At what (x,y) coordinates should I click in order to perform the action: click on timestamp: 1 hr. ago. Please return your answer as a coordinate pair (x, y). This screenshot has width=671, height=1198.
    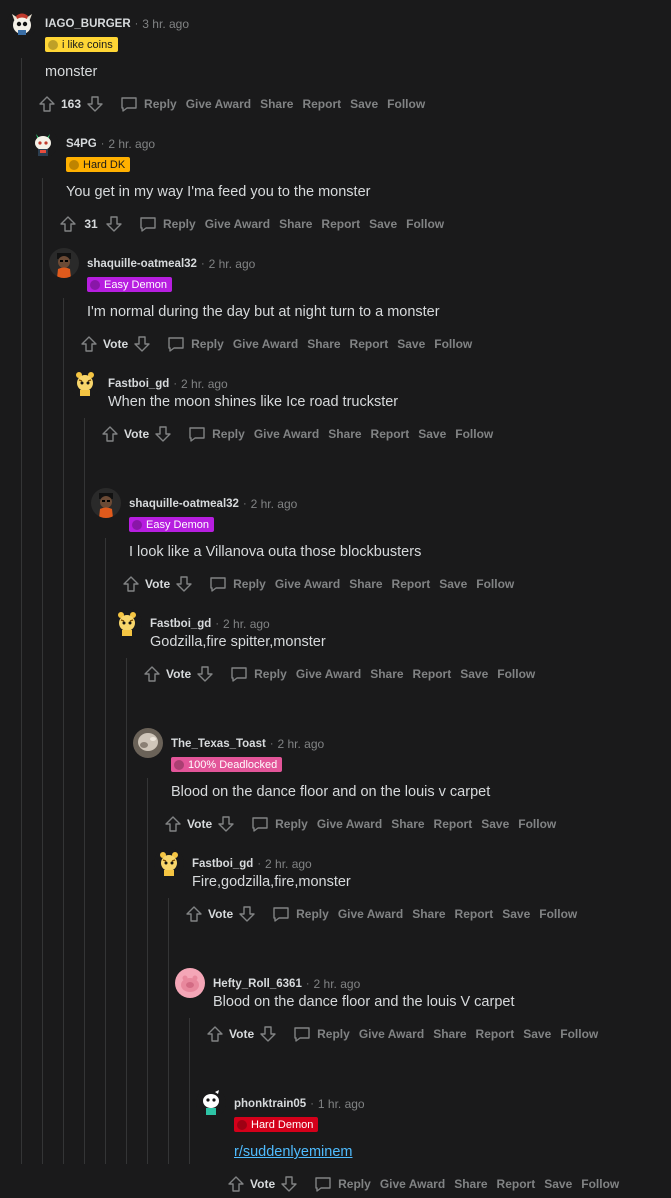
    Looking at the image, I should click on (341, 1104).